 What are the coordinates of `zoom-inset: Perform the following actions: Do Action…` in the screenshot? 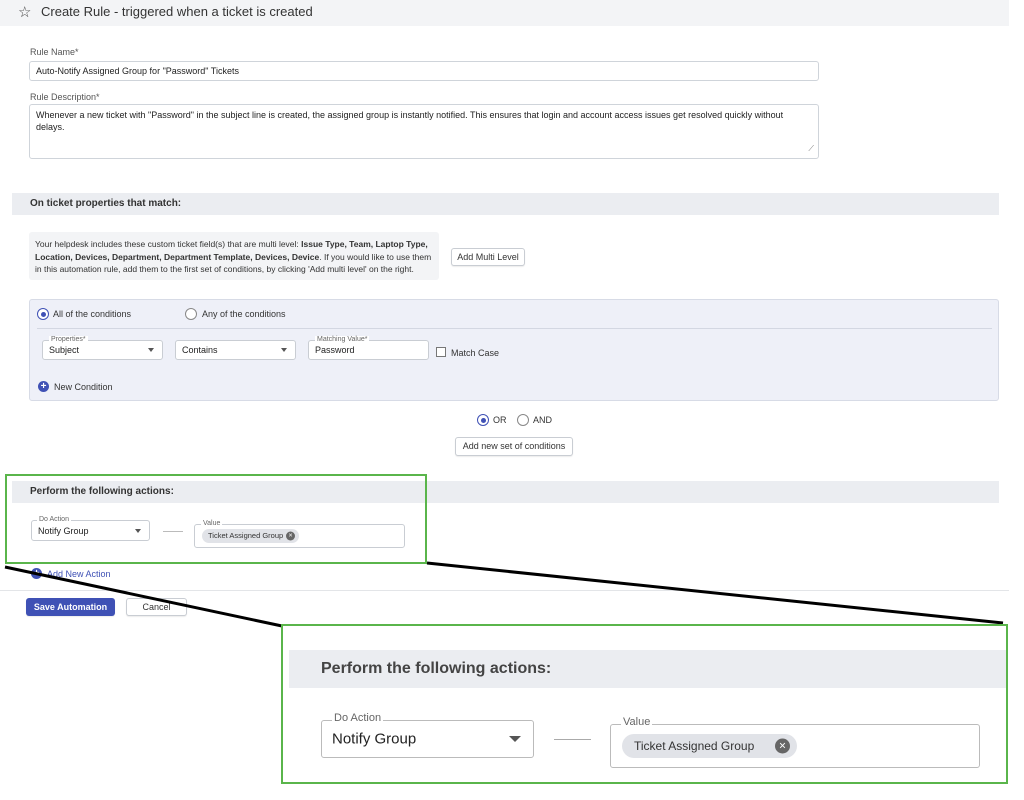 It's located at (644, 704).